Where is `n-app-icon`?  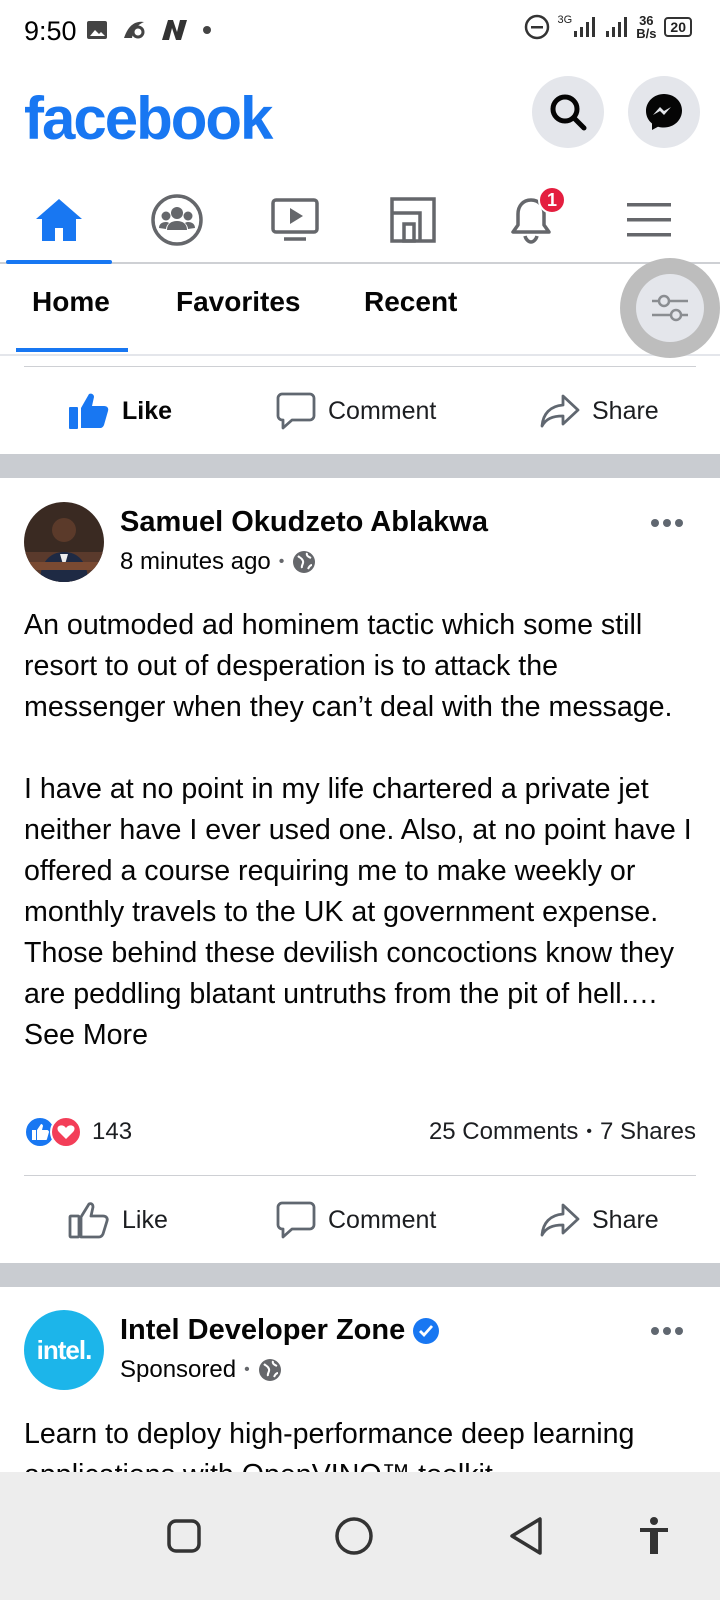
n-app-icon is located at coordinates (174, 30).